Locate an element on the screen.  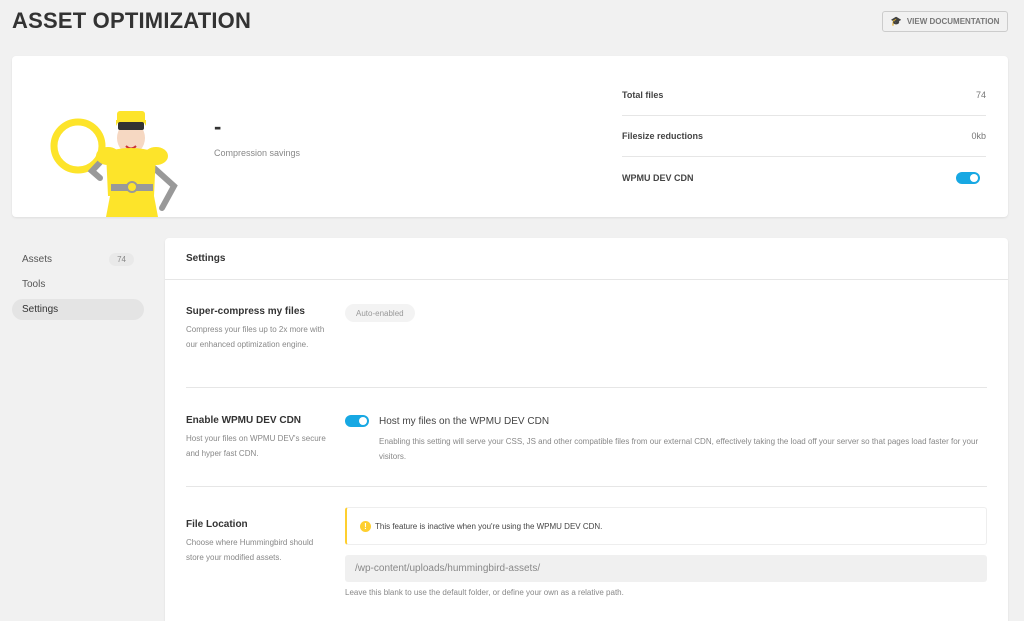
stat-total-files: Total files 74 is located at coordinates (804, 95).